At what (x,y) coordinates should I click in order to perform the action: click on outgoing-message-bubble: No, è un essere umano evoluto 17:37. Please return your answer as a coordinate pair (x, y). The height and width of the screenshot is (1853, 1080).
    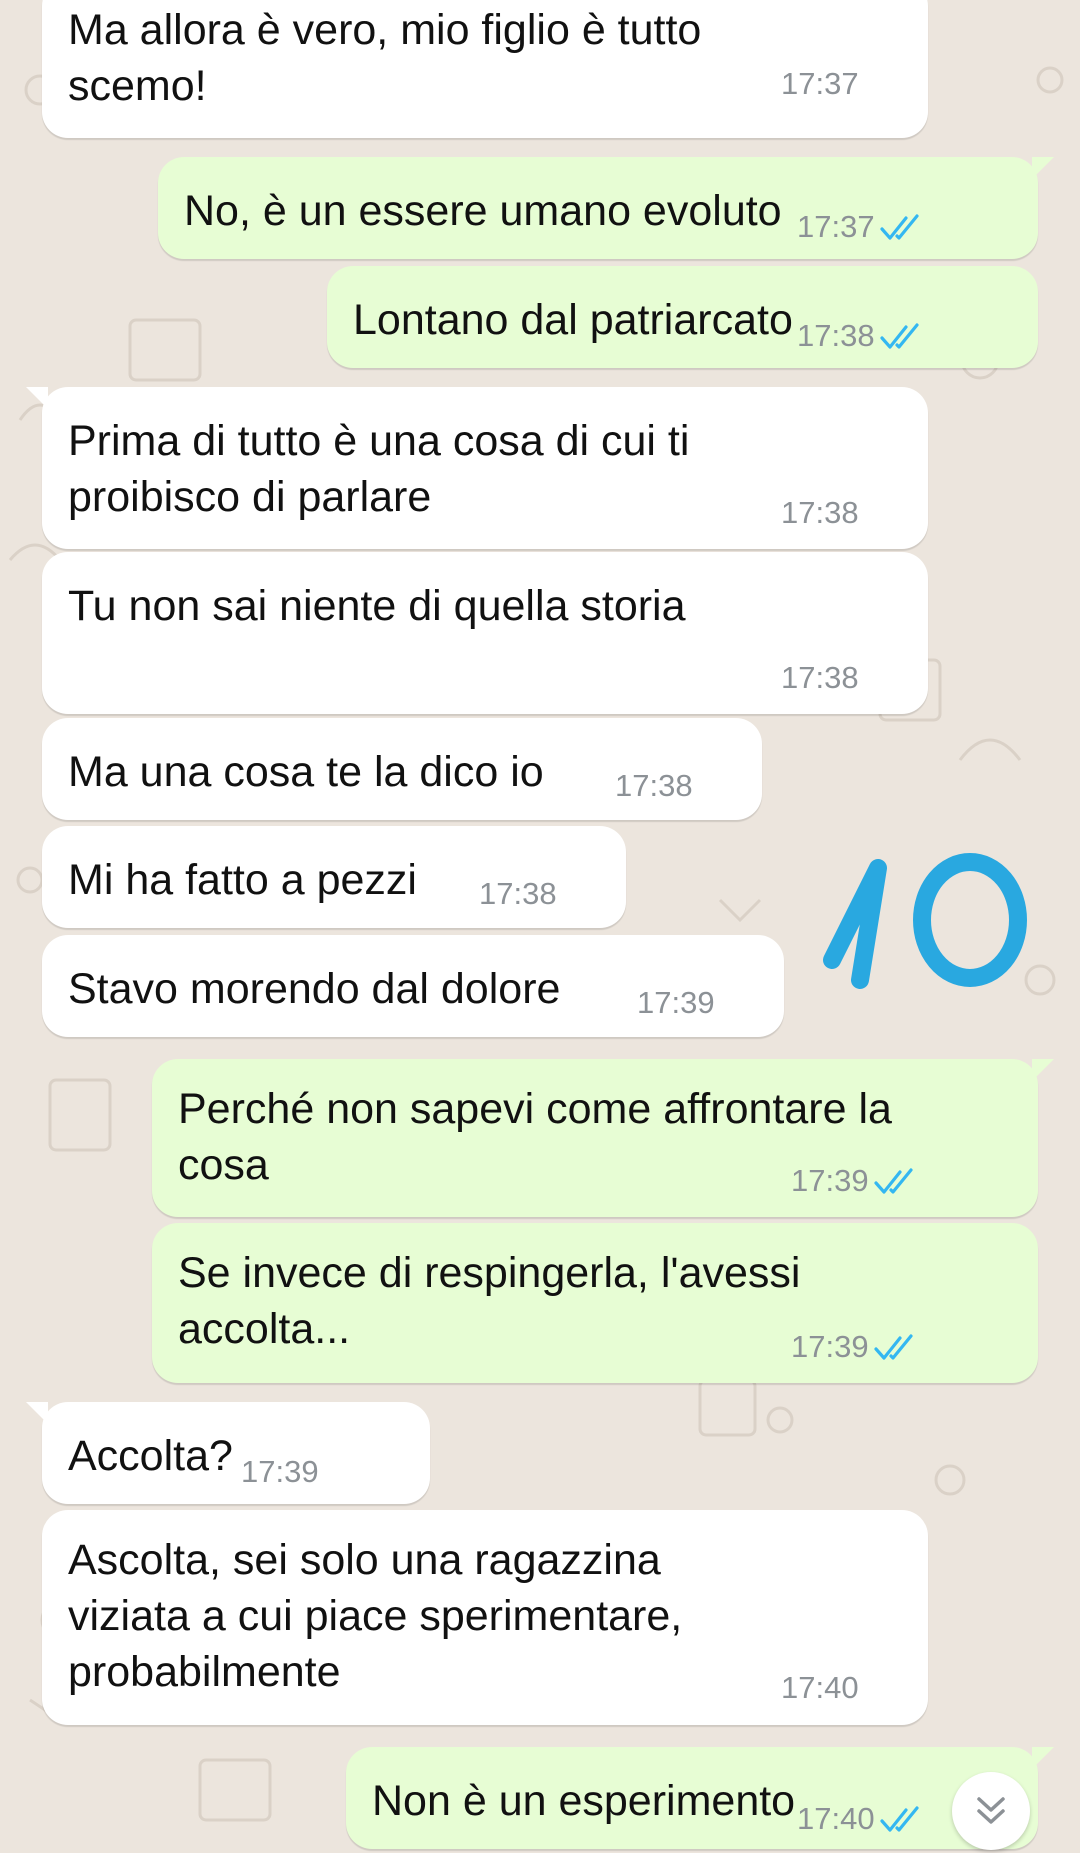
    Looking at the image, I should click on (598, 208).